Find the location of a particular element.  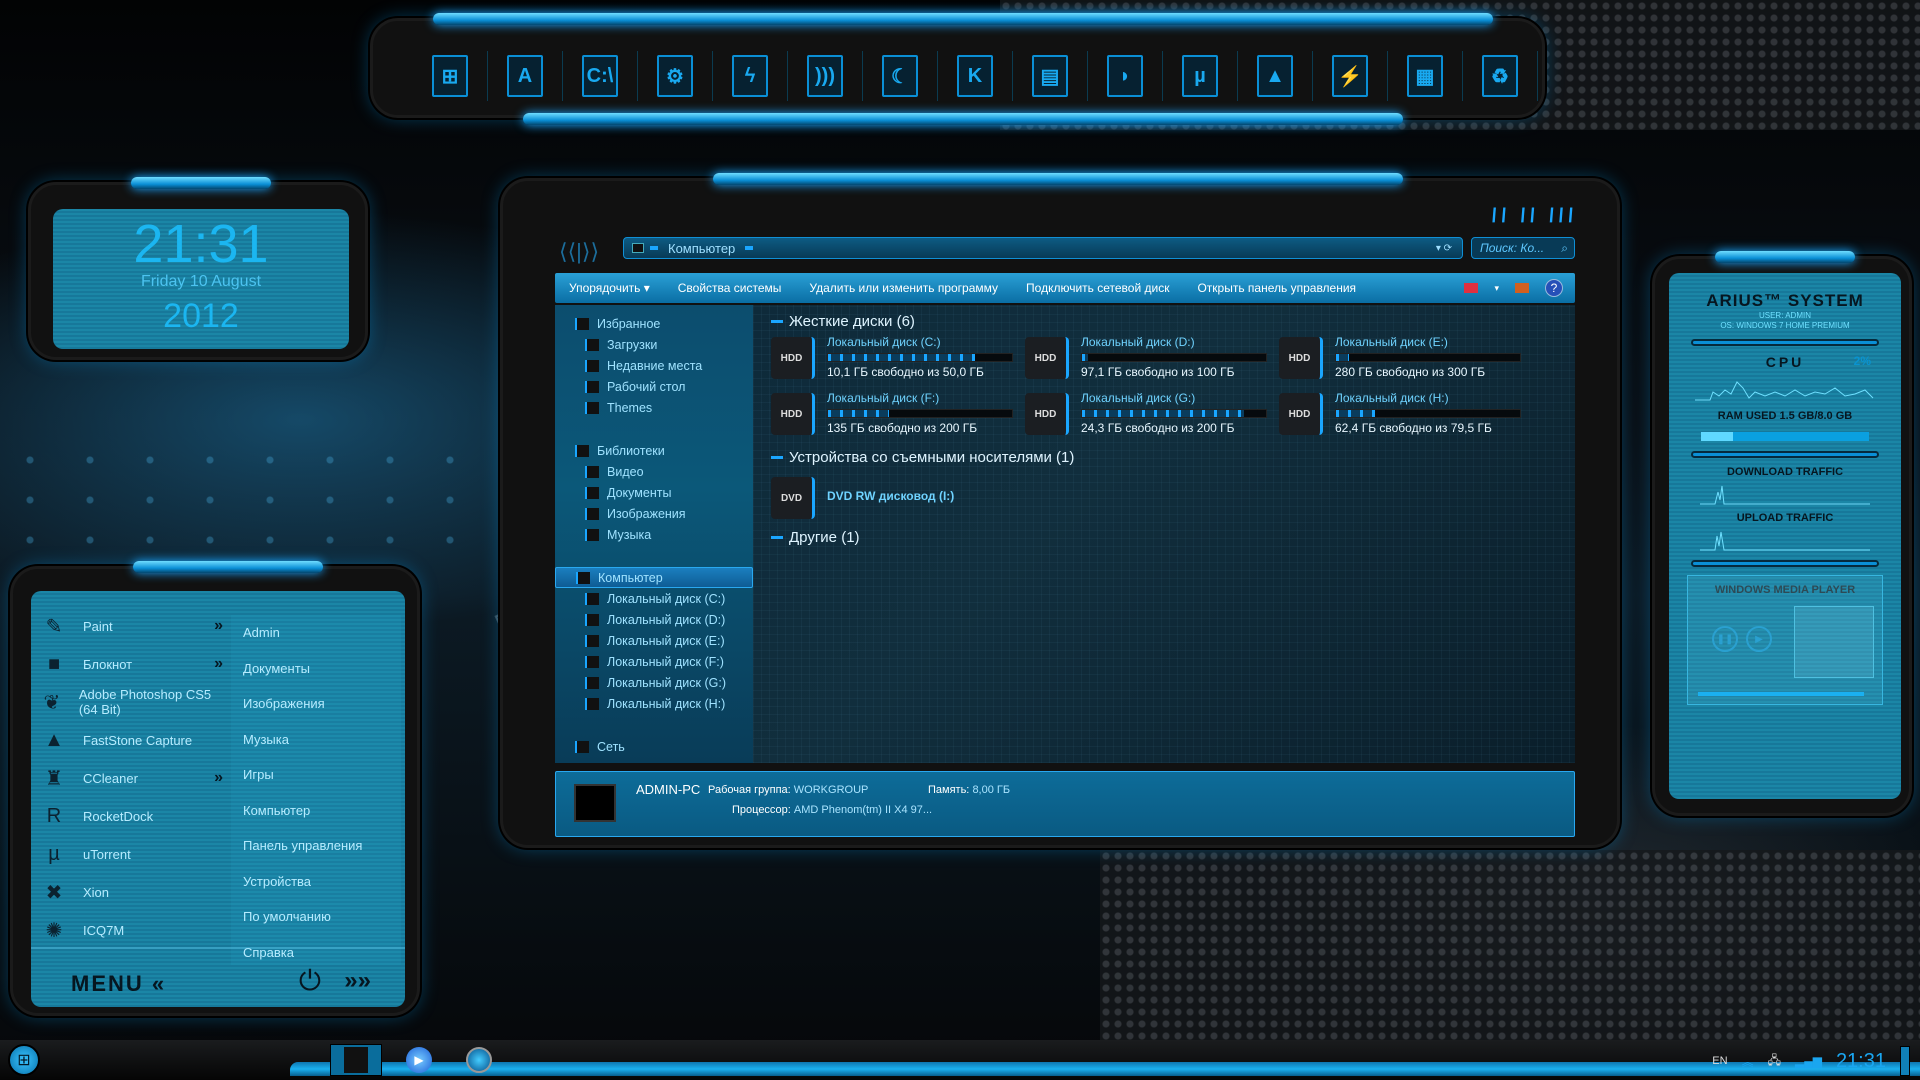

language-indicator: EN is located at coordinates (1719, 1061).